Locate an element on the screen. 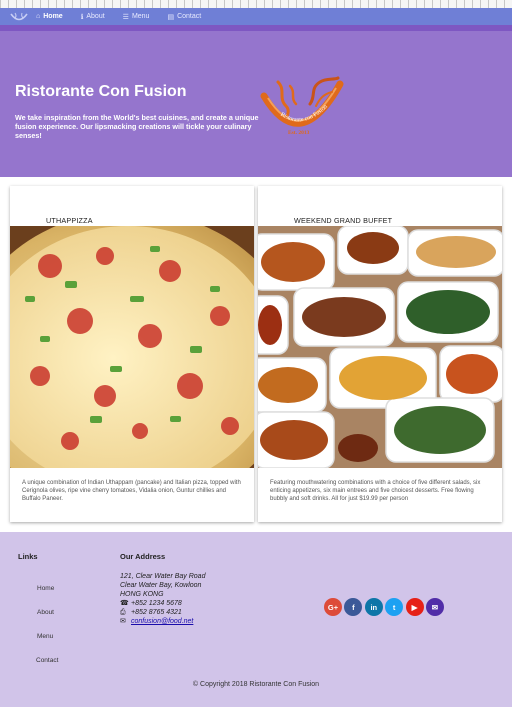 The image size is (512, 707). address-line: HONG KONG is located at coordinates (142, 594).